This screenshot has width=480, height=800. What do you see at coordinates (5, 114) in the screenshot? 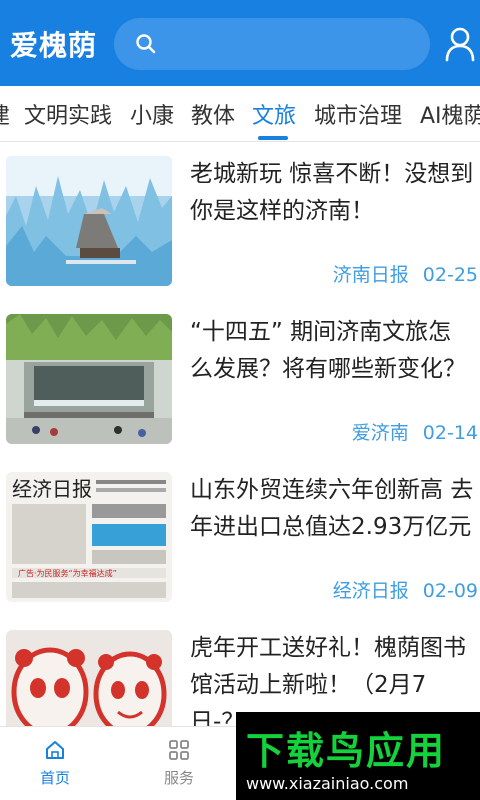
I see `tab-item: 建` at bounding box center [5, 114].